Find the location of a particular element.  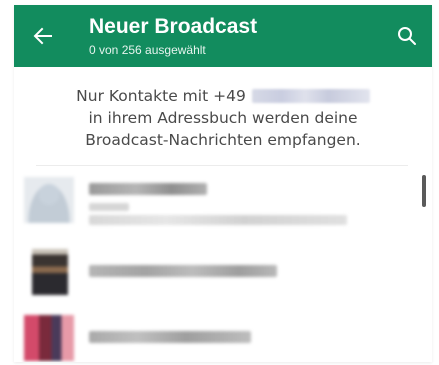

info-line-2: in ihrem Adressbuch werden deine is located at coordinates (223, 118).